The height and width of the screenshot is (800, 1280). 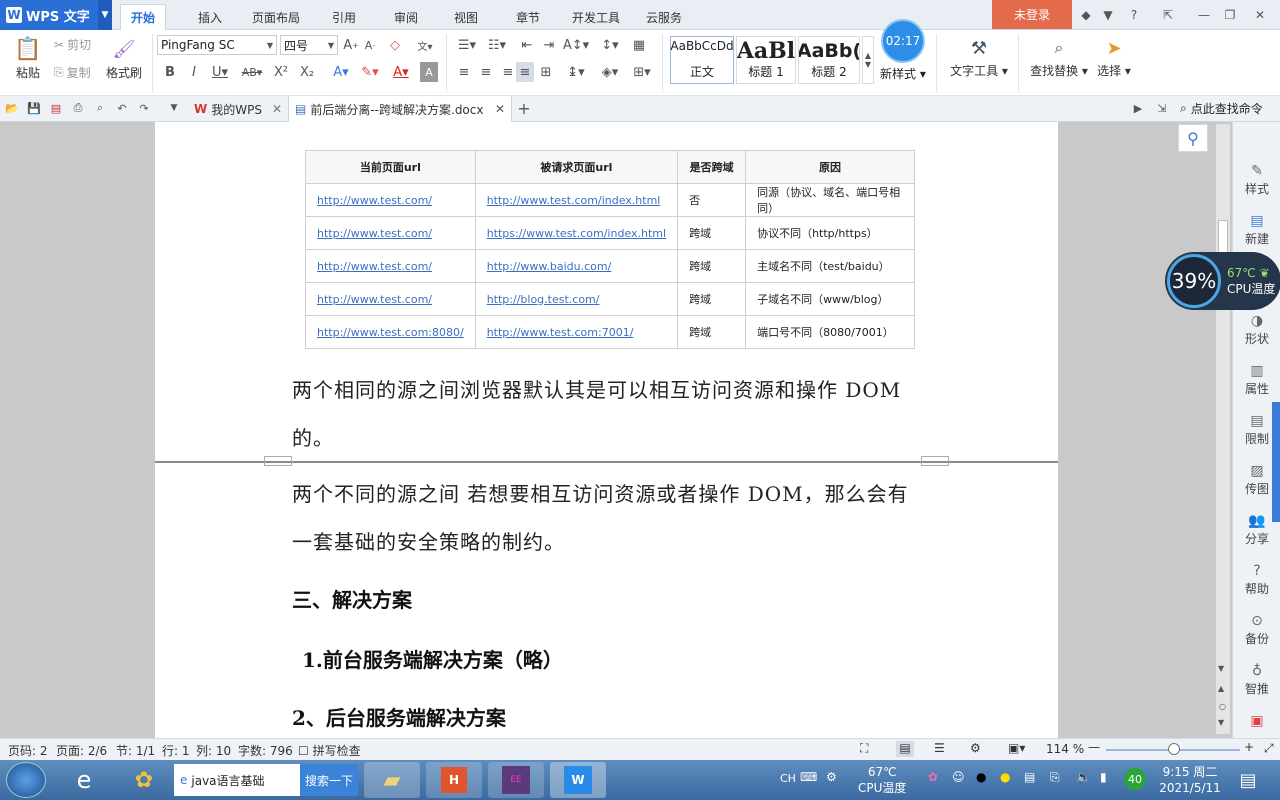 What do you see at coordinates (576, 45) in the screenshot?
I see `text-direction-icon: A↕▾` at bounding box center [576, 45].